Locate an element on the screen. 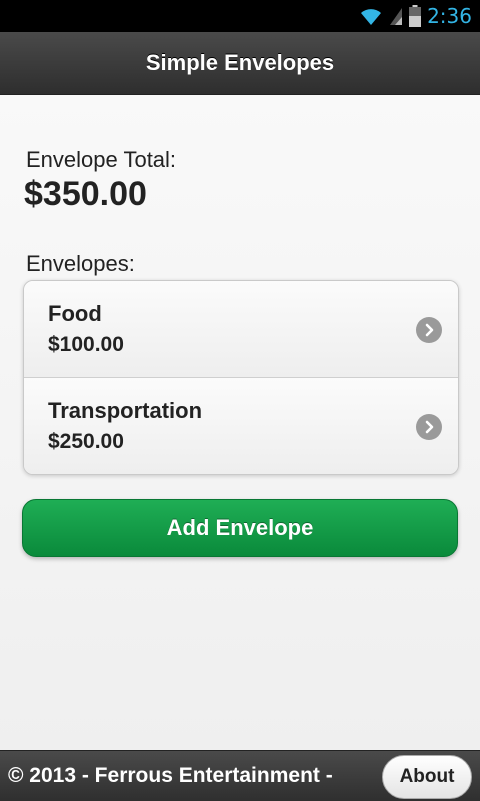 Image resolution: width=480 pixels, height=801 pixels. envelopes-label: Envelopes: is located at coordinates (80, 263).